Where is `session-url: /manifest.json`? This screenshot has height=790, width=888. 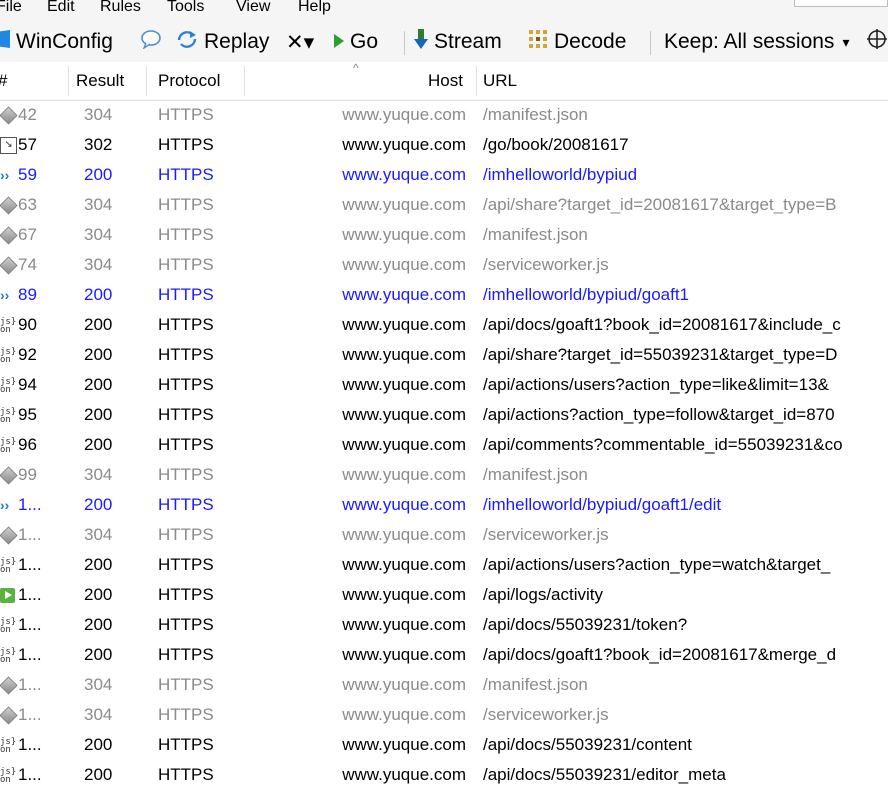 session-url: /manifest.json is located at coordinates (535, 684).